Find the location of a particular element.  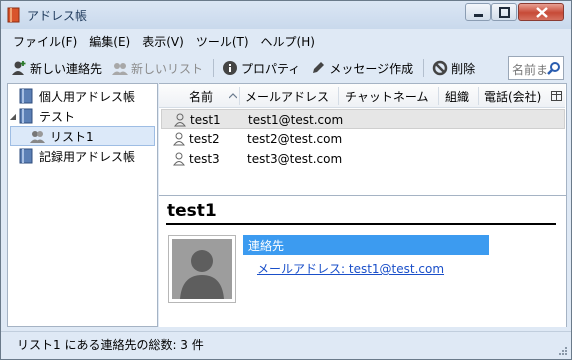

tree-item-test: ◢ テスト is located at coordinates (82, 116).